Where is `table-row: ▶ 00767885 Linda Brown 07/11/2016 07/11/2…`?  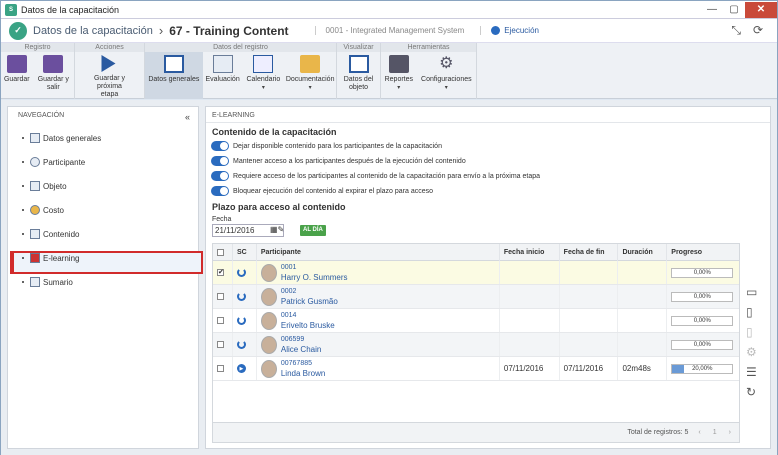 table-row: ▶ 00767885 Linda Brown 07/11/2016 07/11/2… is located at coordinates (476, 369).